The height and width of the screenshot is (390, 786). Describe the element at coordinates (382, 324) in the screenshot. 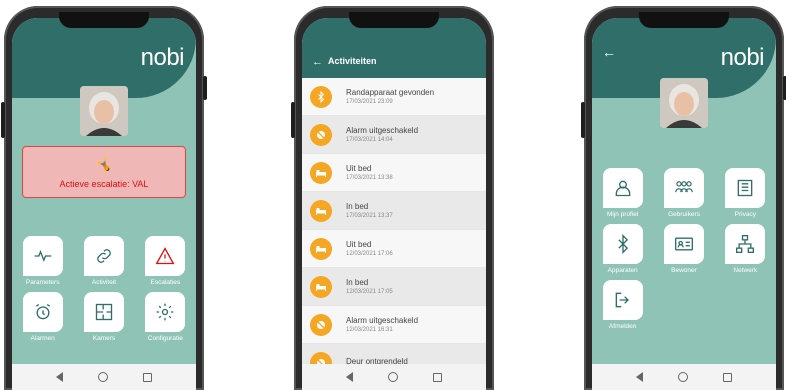

I see `list-item-text: Alarm uitgeschakeld 12/03/2021 16:31` at that location.